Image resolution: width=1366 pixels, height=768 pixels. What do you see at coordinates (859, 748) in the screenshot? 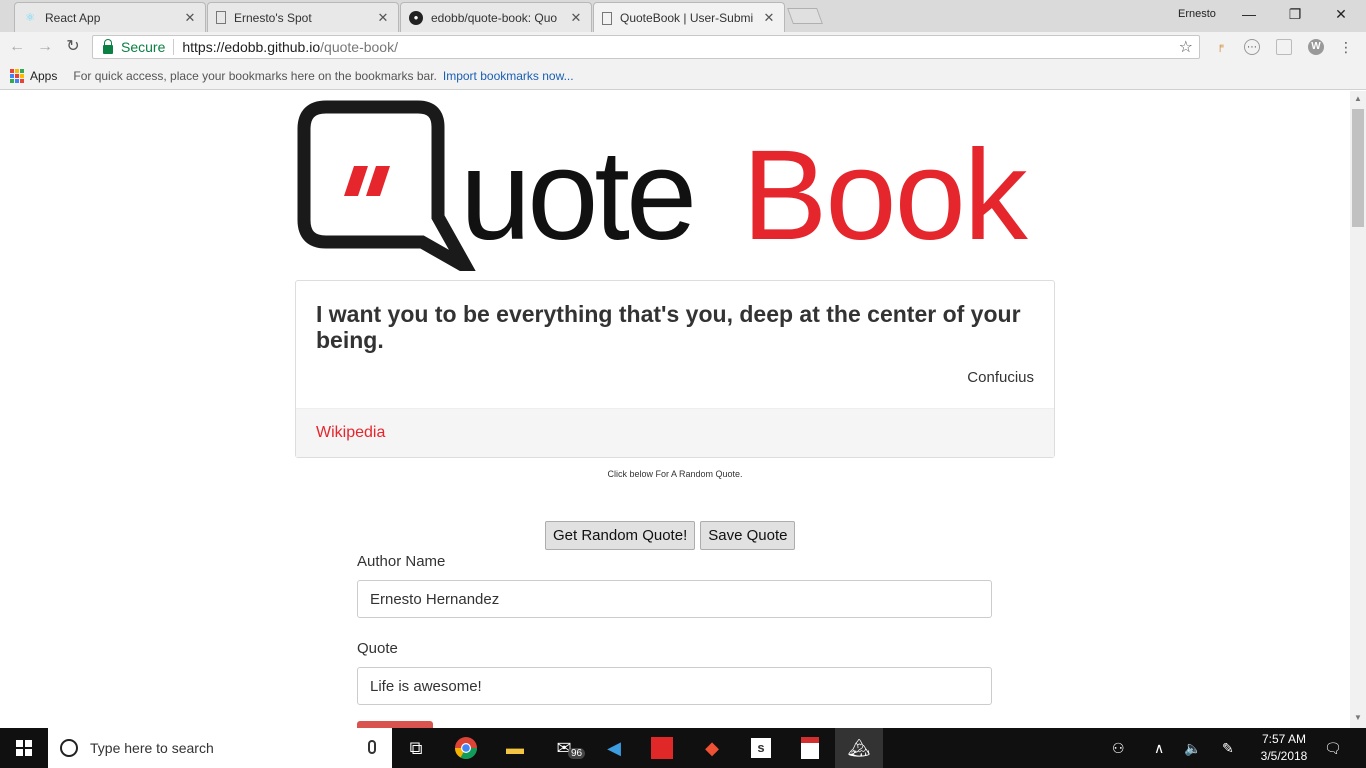
I see `photos-icon: 🏔` at bounding box center [859, 748].